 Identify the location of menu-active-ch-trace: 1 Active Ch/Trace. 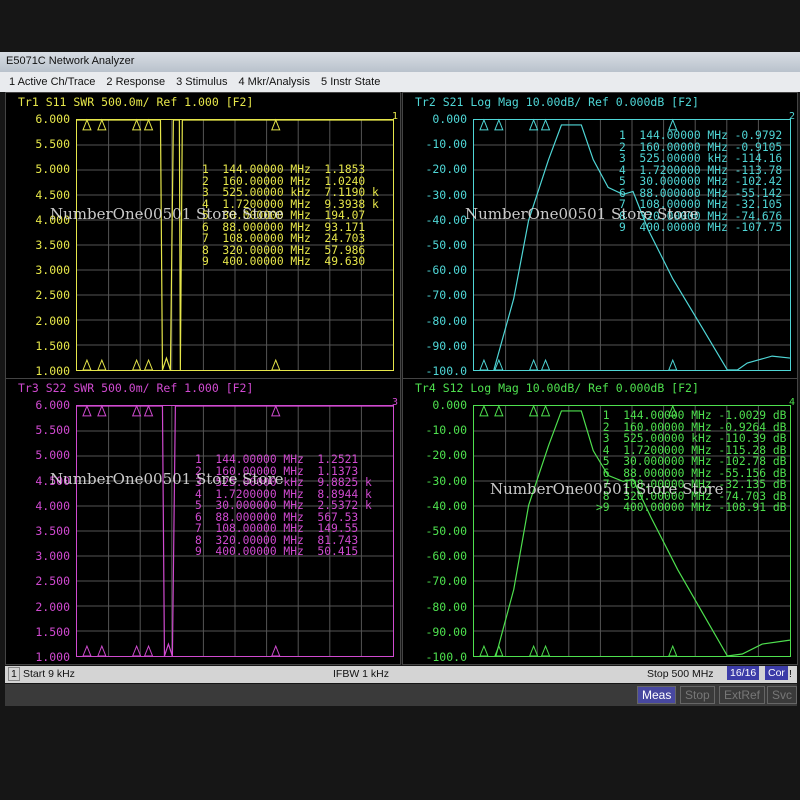
(52, 82).